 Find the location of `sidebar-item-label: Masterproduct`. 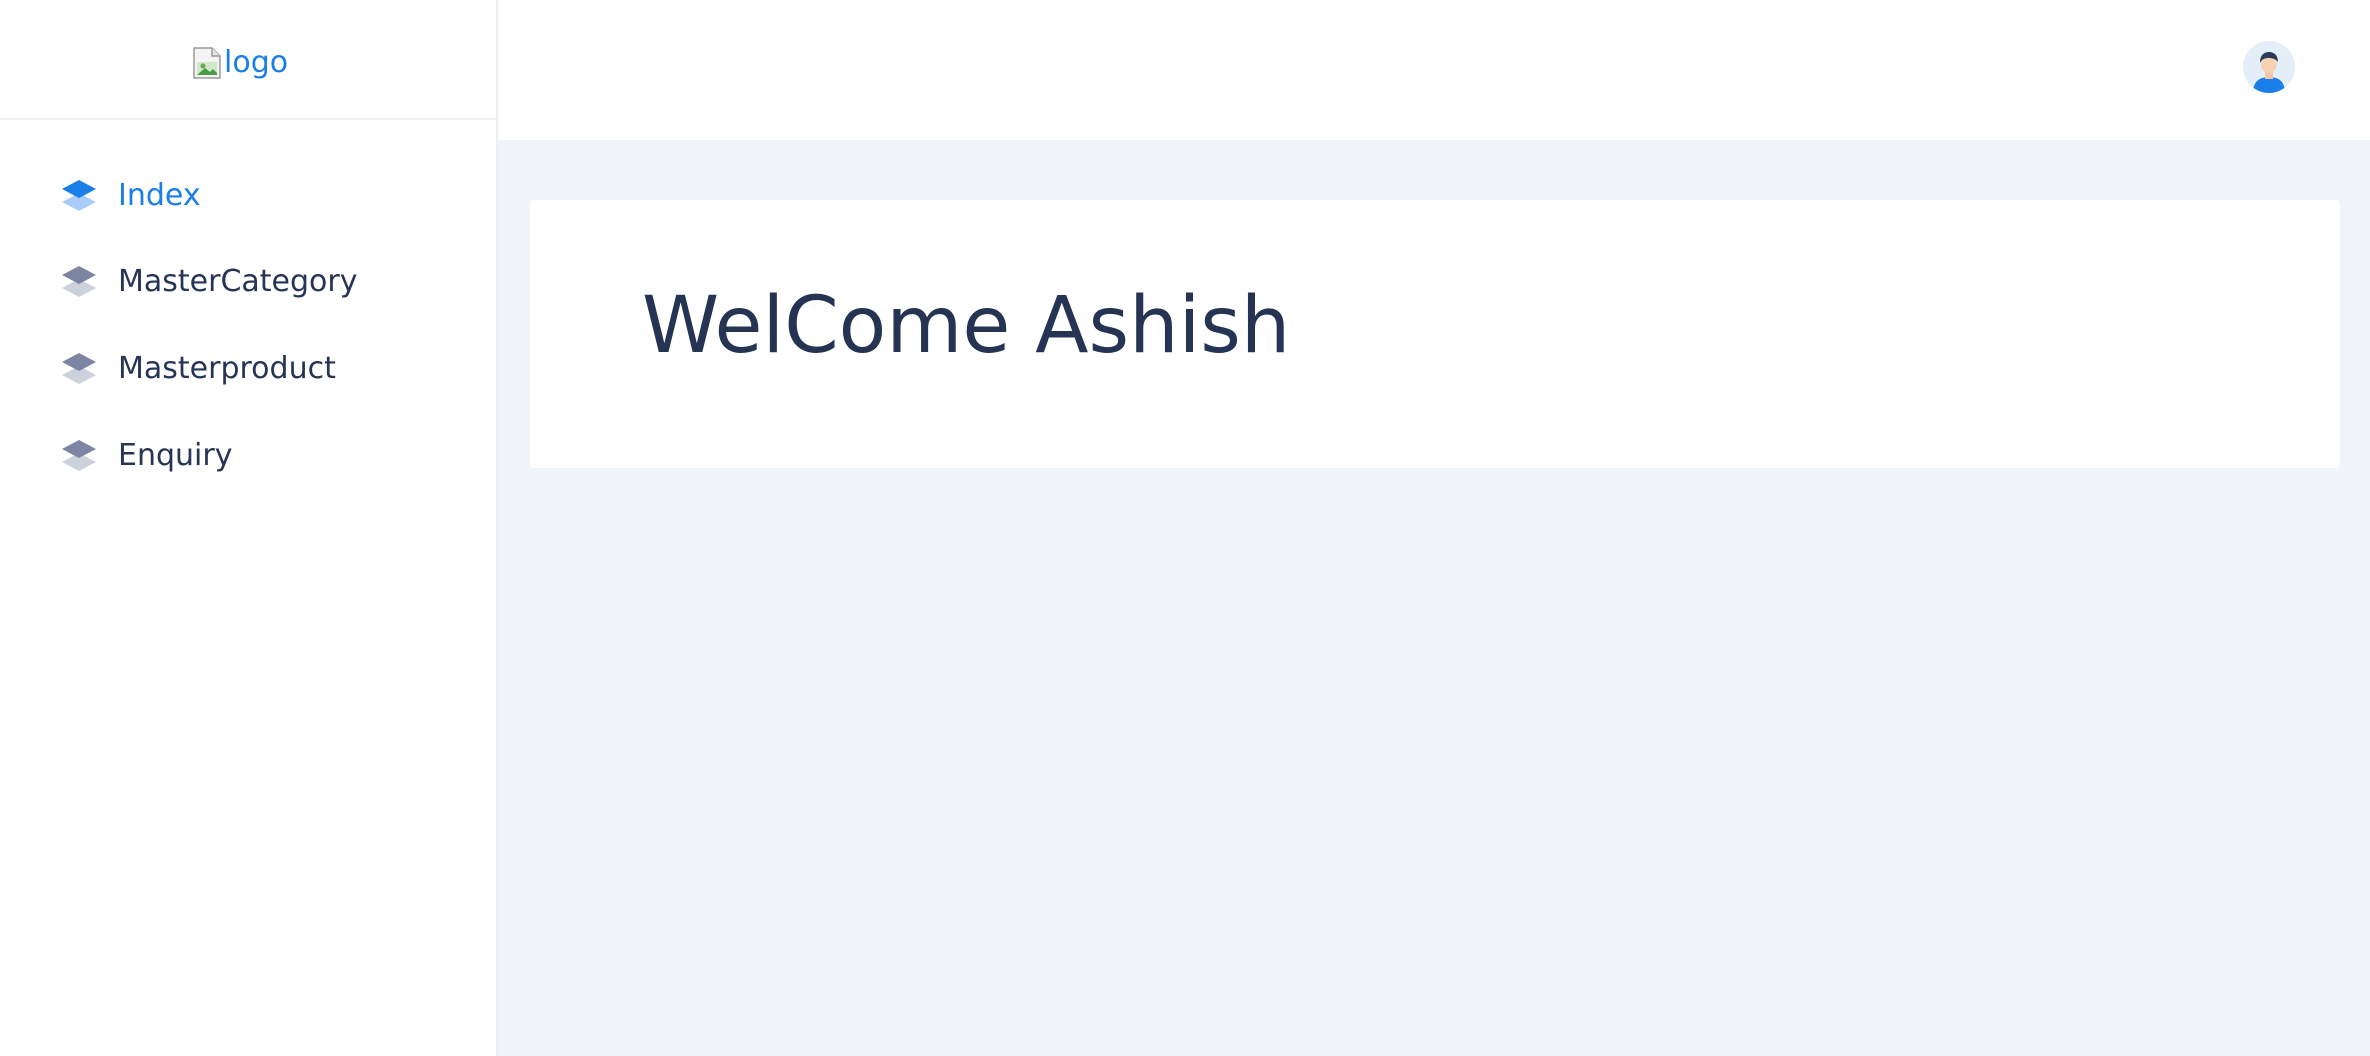

sidebar-item-label: Masterproduct is located at coordinates (227, 368).